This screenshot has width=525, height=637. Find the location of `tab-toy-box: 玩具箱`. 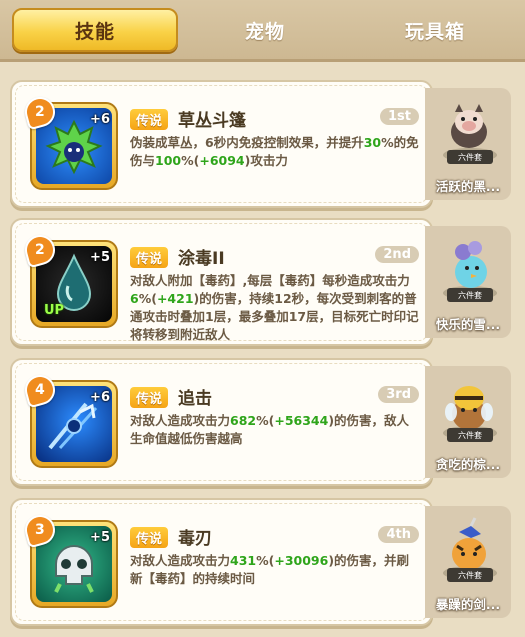

tab-toy-box: 玩具箱 is located at coordinates (435, 30).